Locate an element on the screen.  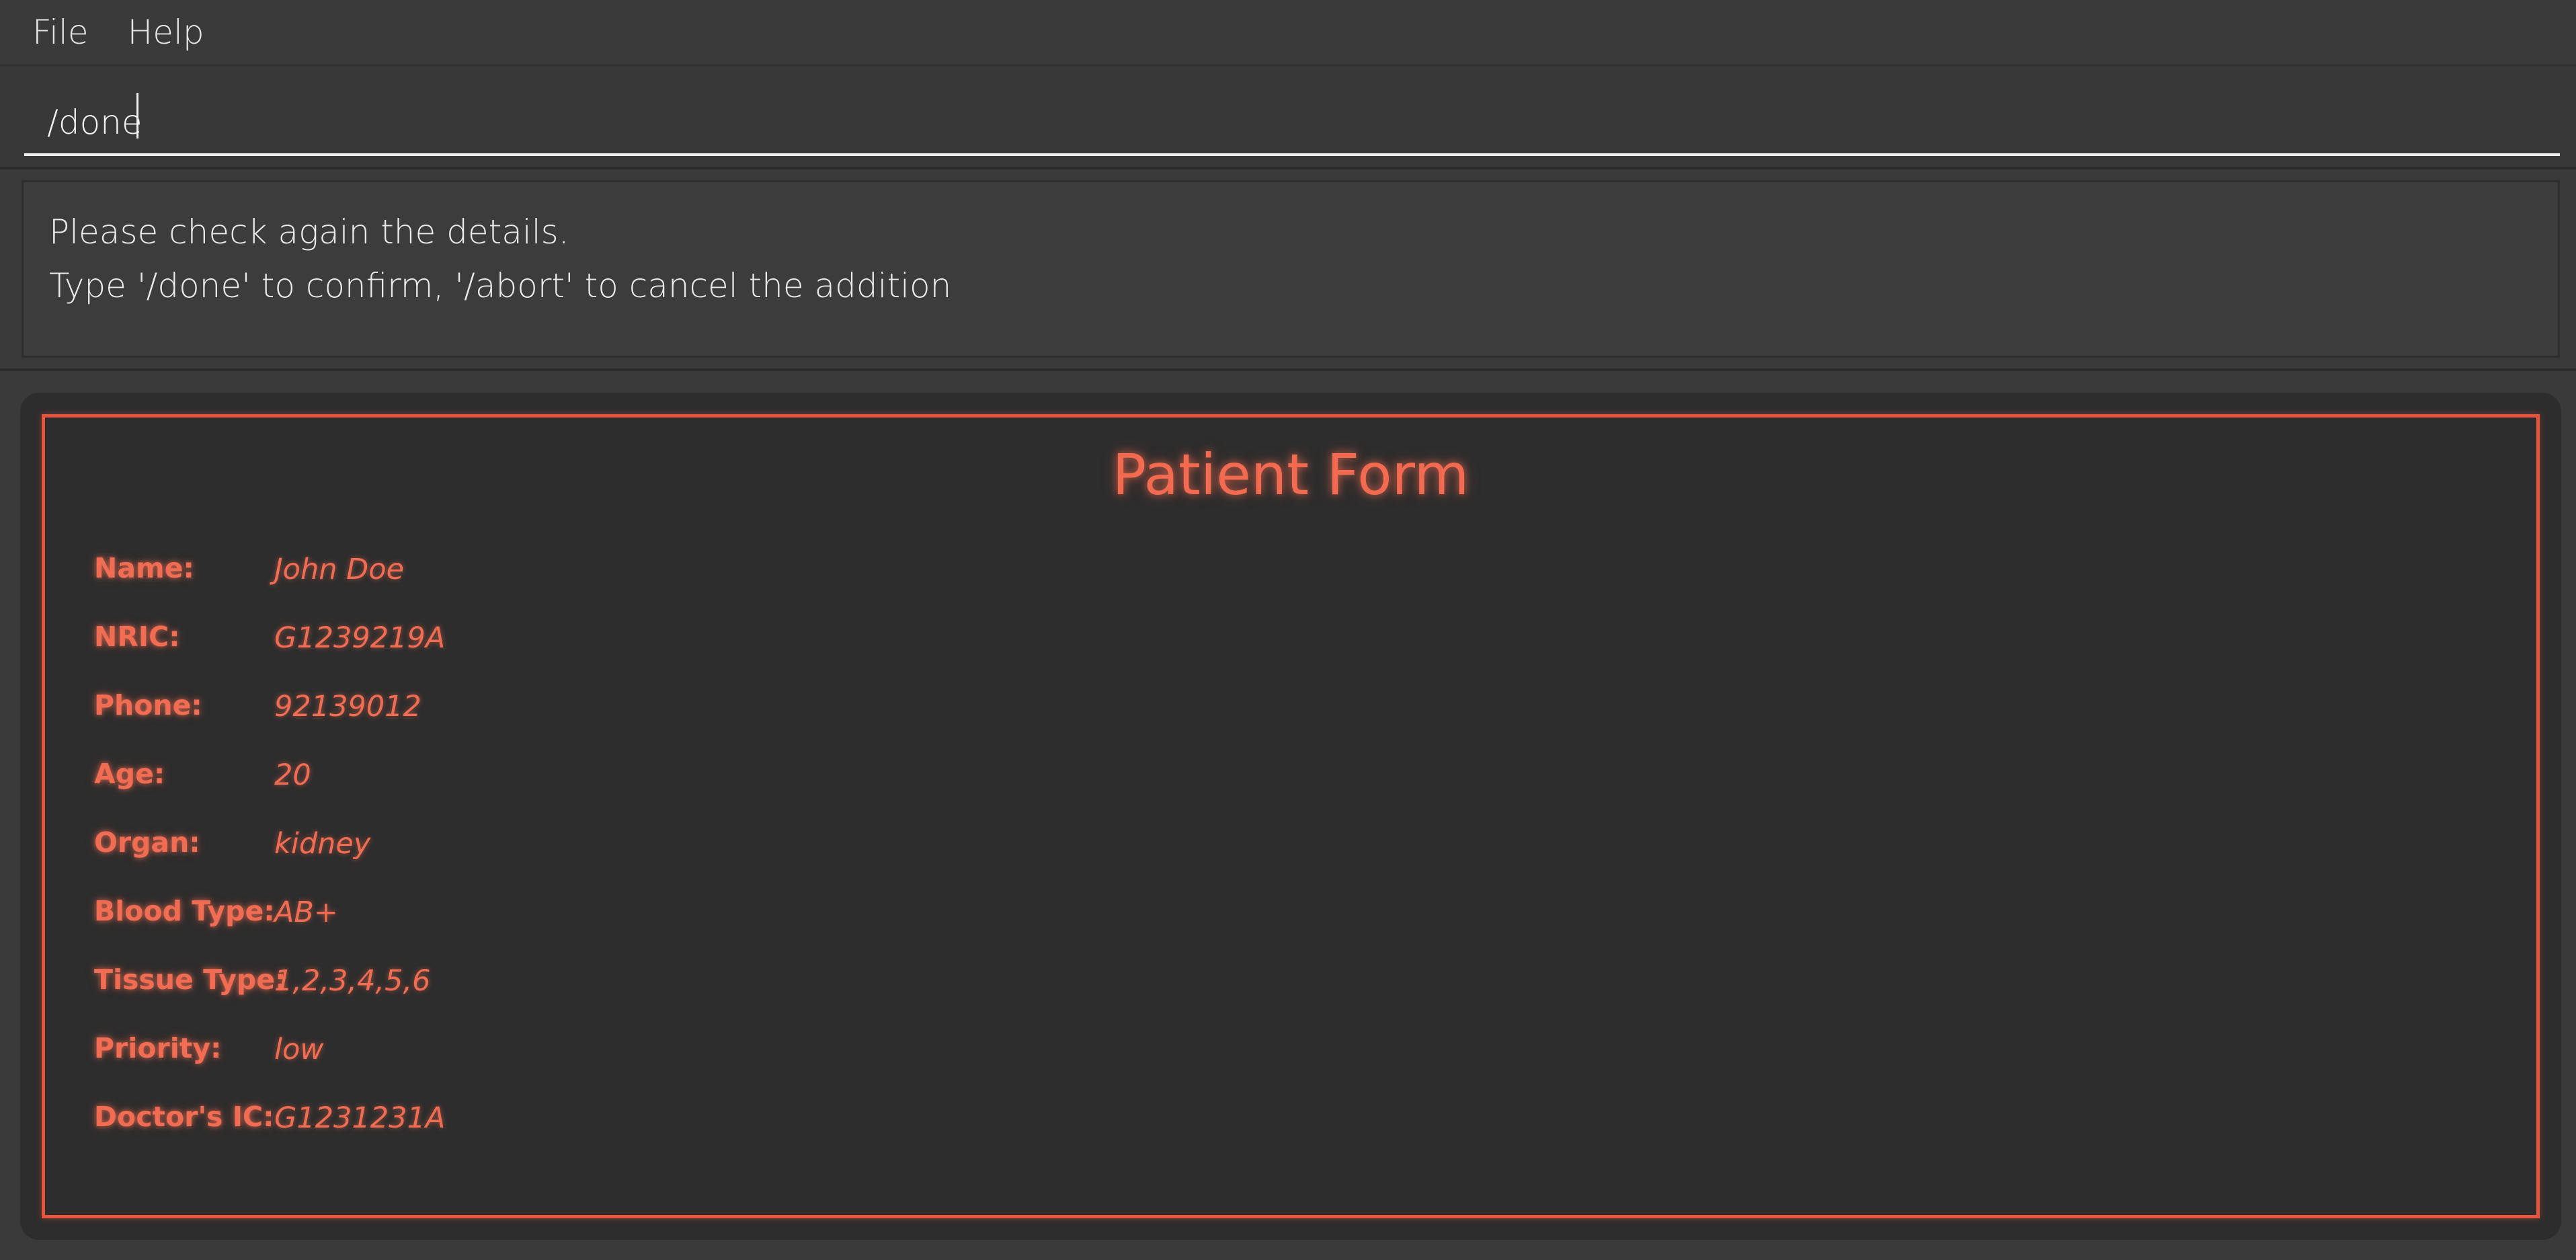
field-label: Phone: is located at coordinates (148, 705).